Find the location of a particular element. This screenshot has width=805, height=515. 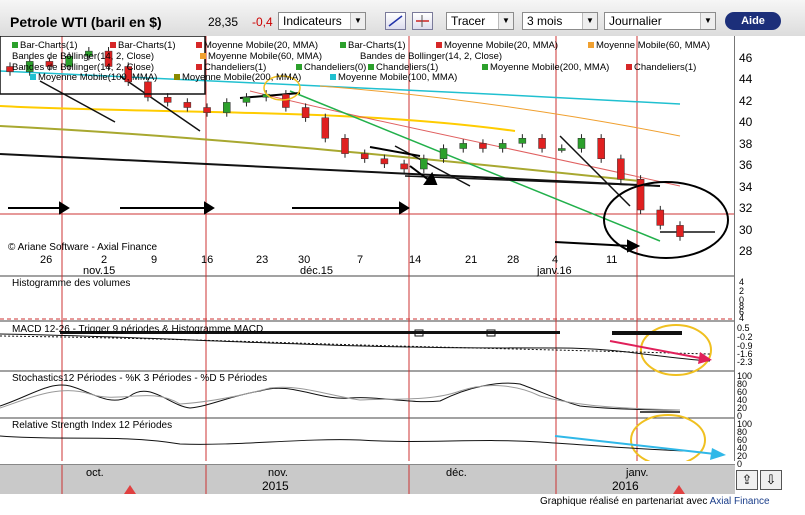

legend-item: Moyenne Mobile(20, MMA) is located at coordinates (257, 45).